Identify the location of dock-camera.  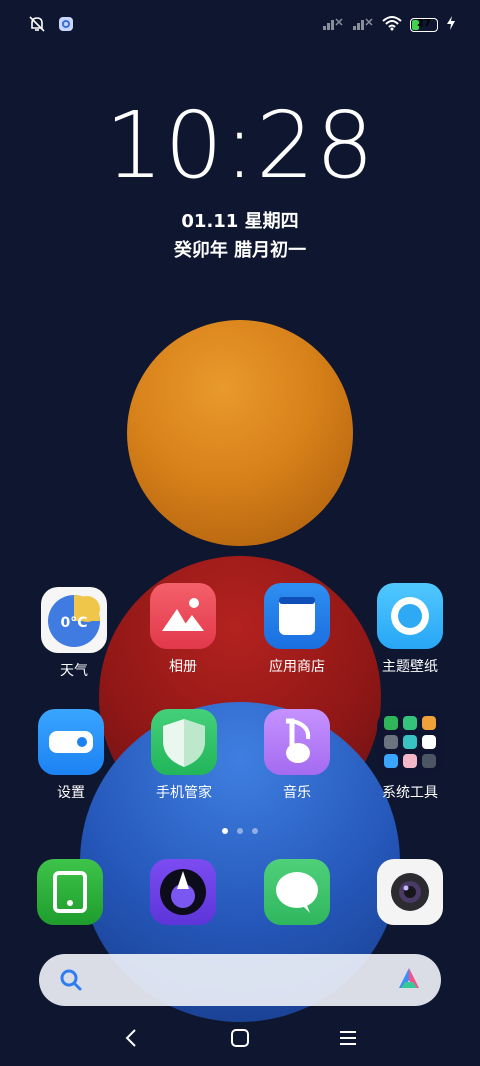
(410, 892).